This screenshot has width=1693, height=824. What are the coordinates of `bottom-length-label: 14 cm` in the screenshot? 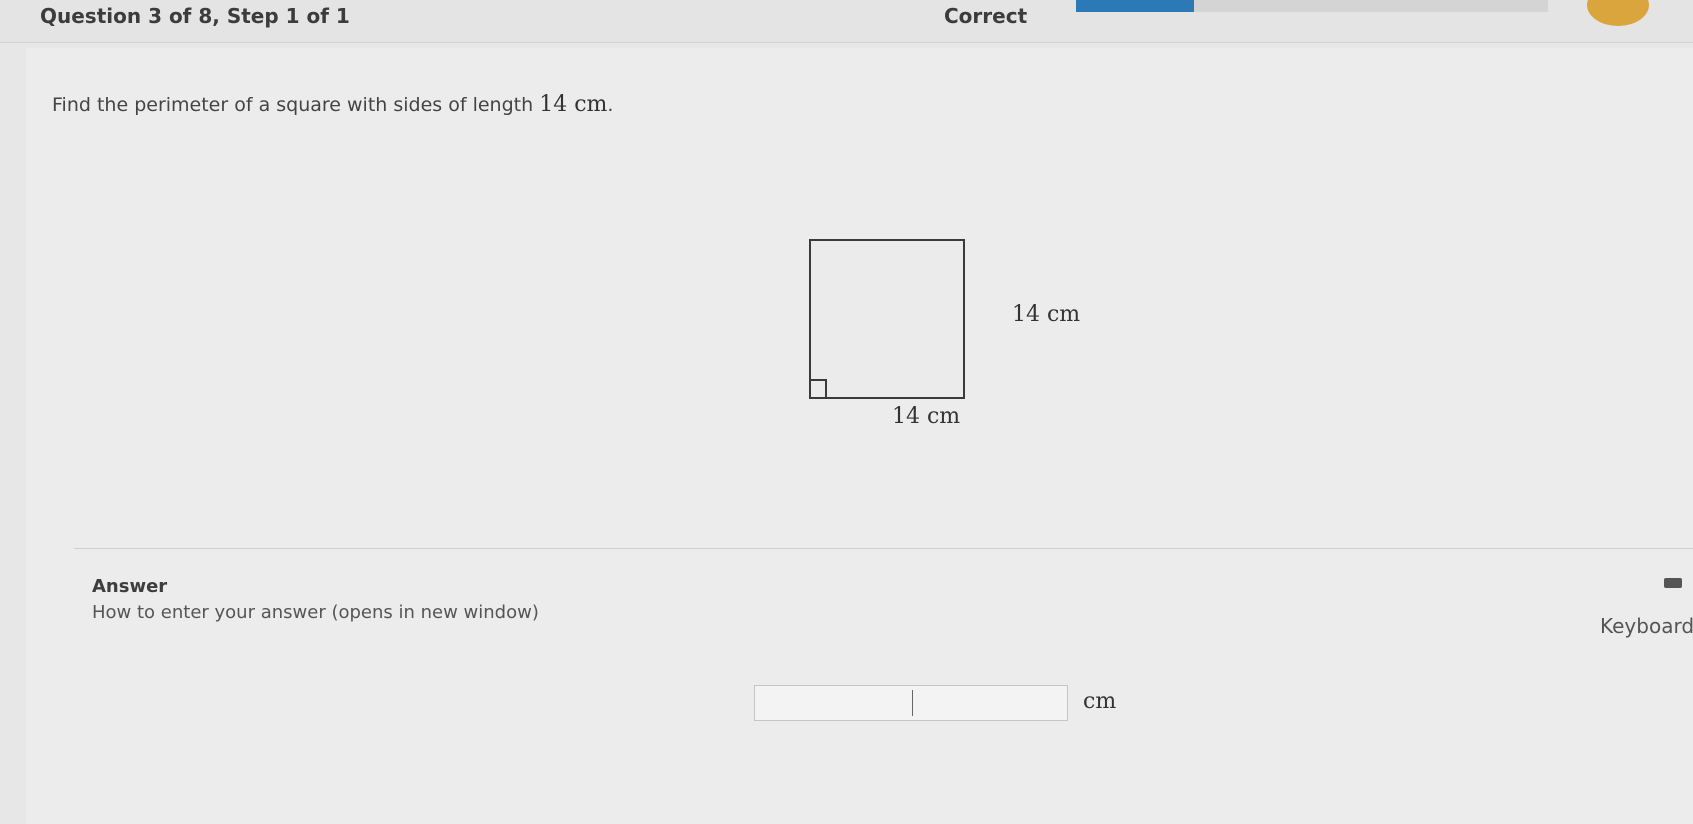 It's located at (926, 416).